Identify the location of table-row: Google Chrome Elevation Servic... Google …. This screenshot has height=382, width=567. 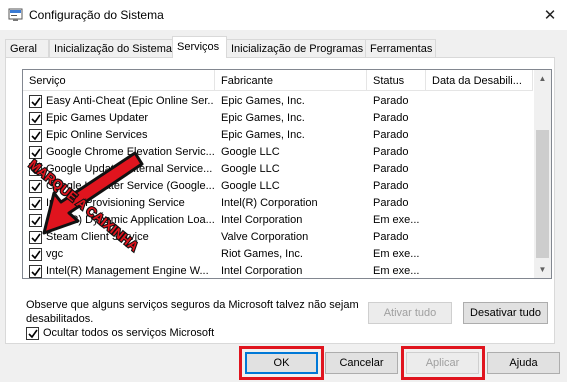
(278, 152).